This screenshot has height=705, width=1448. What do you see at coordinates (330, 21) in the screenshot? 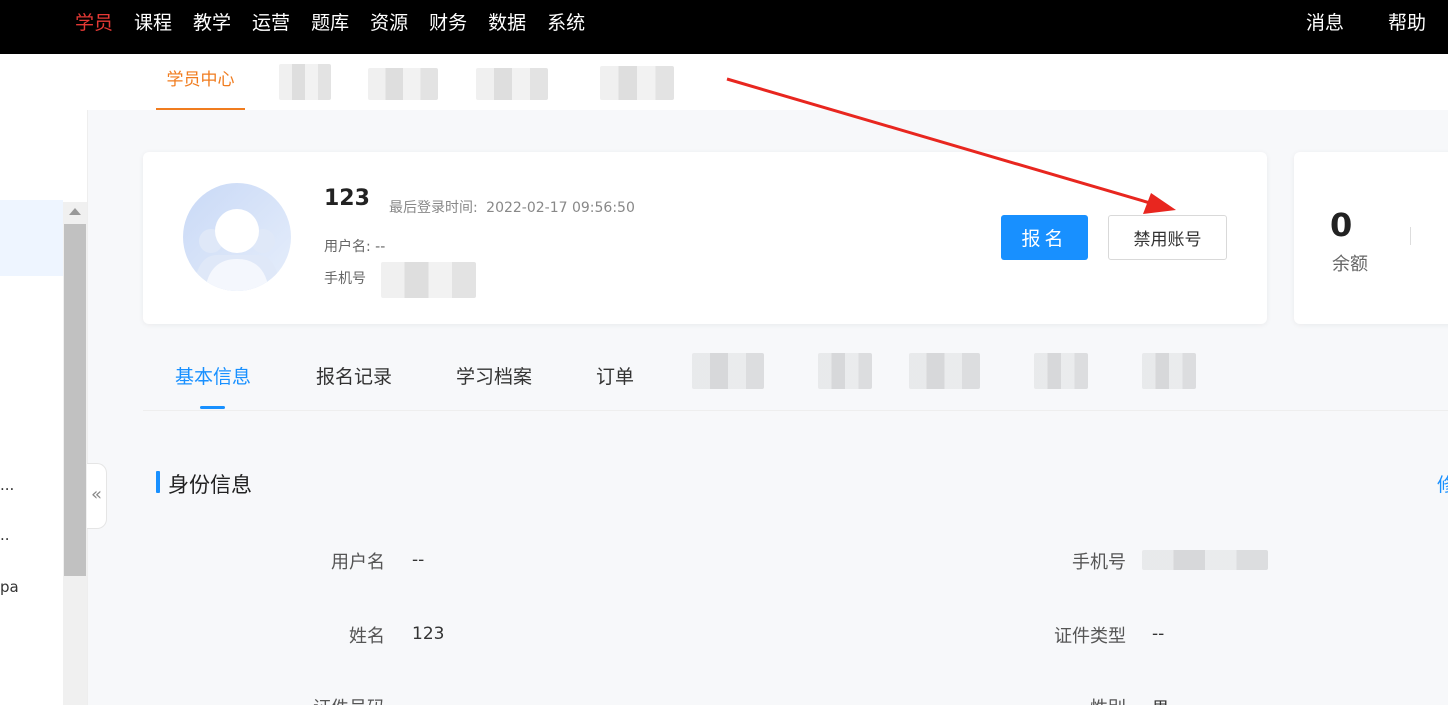
I see `nav-question-bank: 题库` at bounding box center [330, 21].